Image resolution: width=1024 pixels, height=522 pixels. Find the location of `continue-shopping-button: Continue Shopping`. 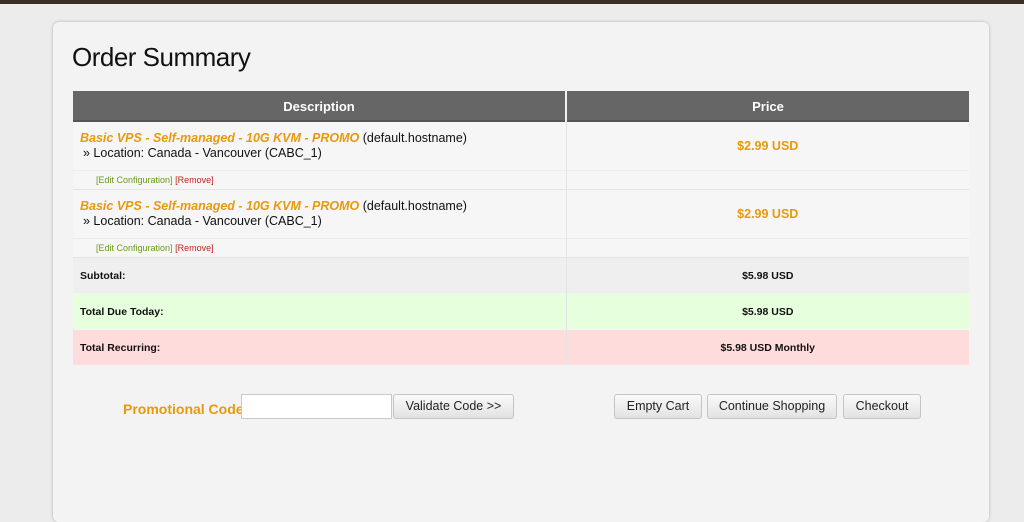

continue-shopping-button: Continue Shopping is located at coordinates (772, 406).